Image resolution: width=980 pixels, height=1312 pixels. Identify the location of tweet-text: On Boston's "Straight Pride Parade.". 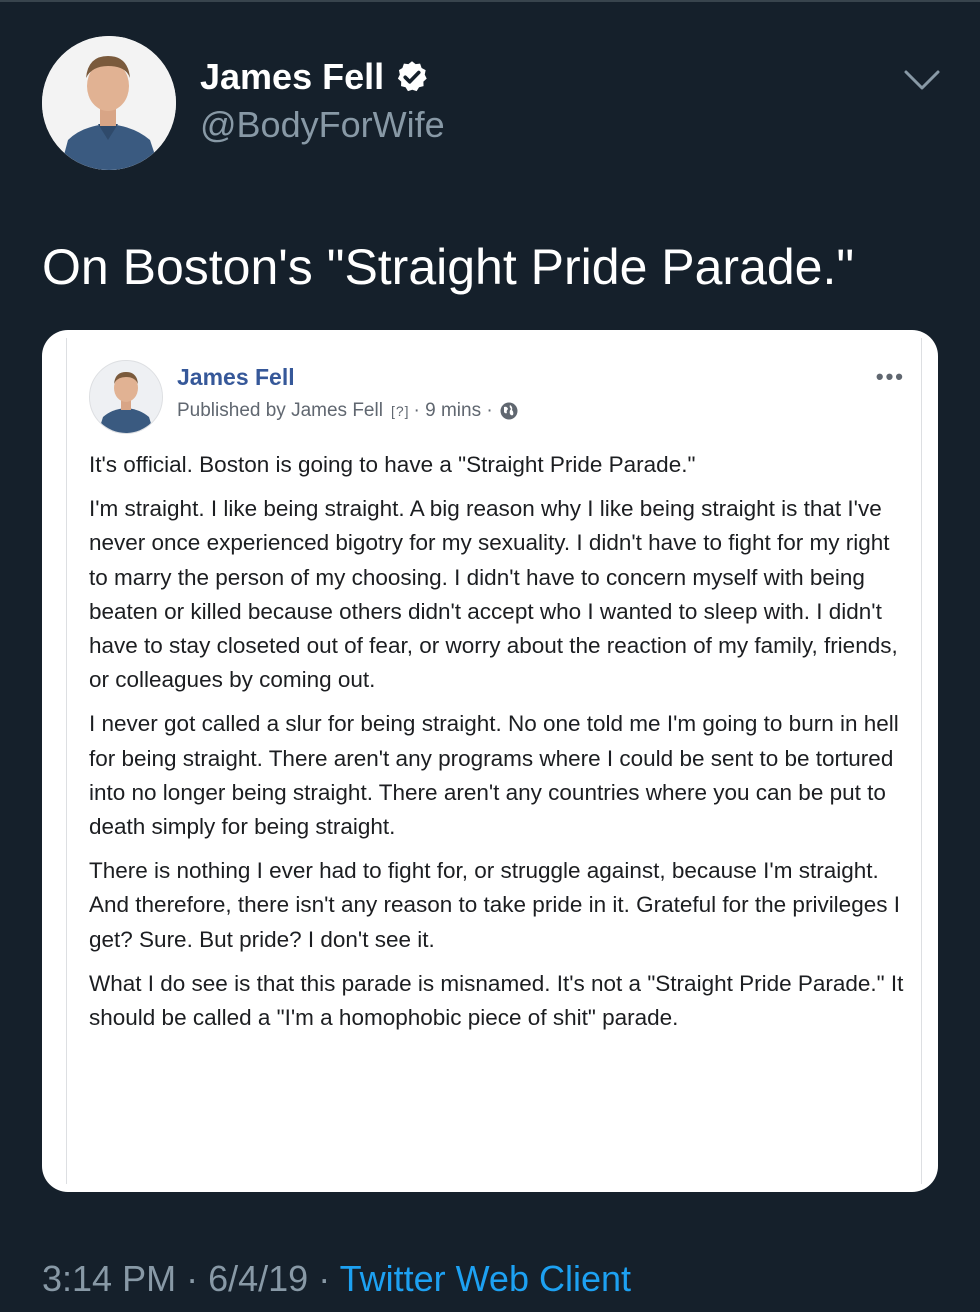
(448, 267).